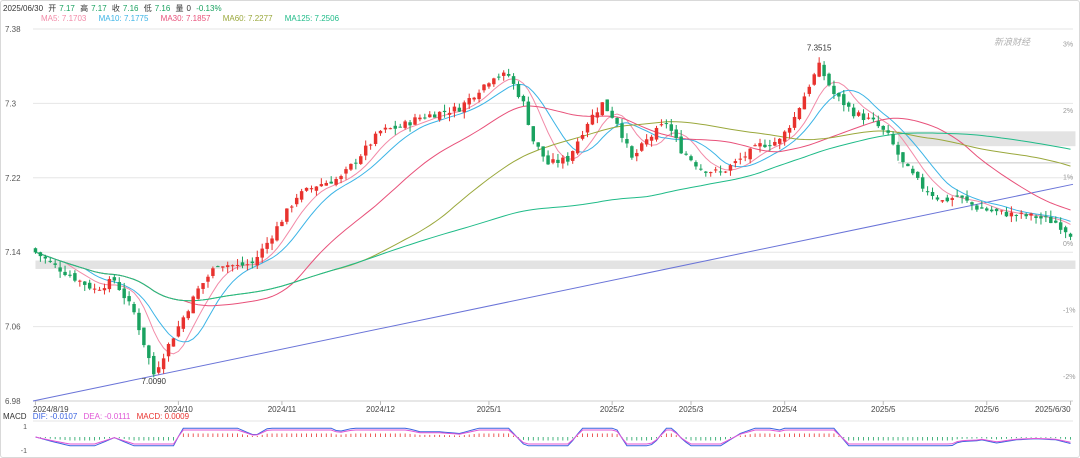 This screenshot has height=458, width=1080. I want to click on pct-tick-label: 1%, so click(1068, 177).